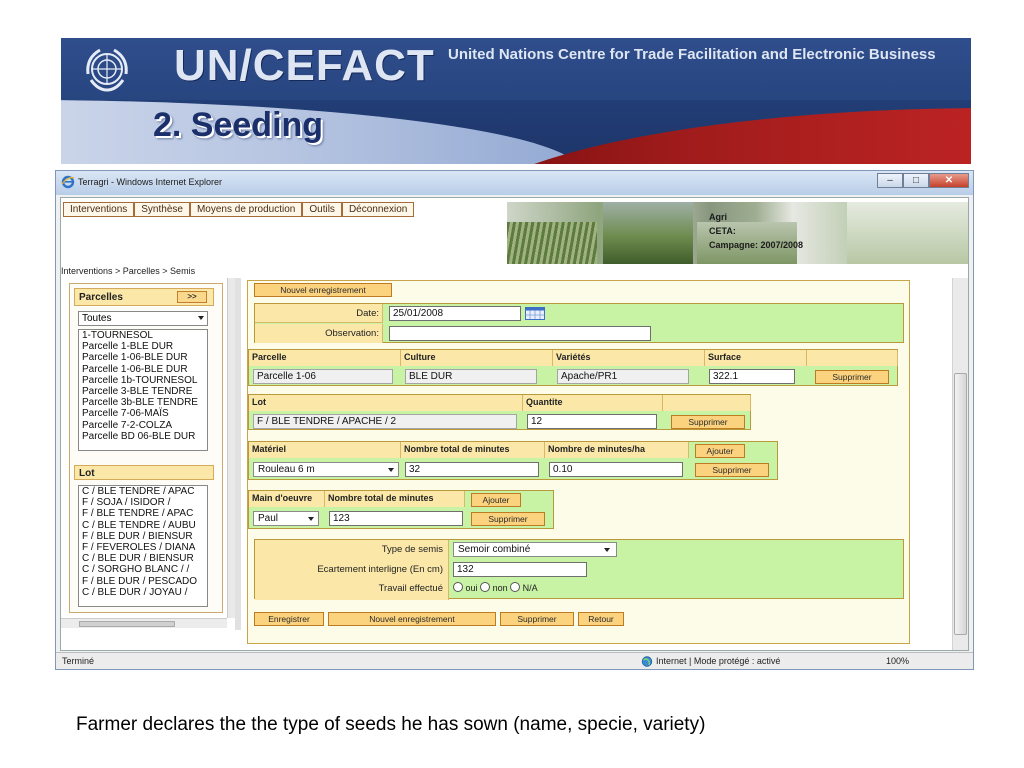  I want to click on surface-input: 322.1, so click(752, 376).